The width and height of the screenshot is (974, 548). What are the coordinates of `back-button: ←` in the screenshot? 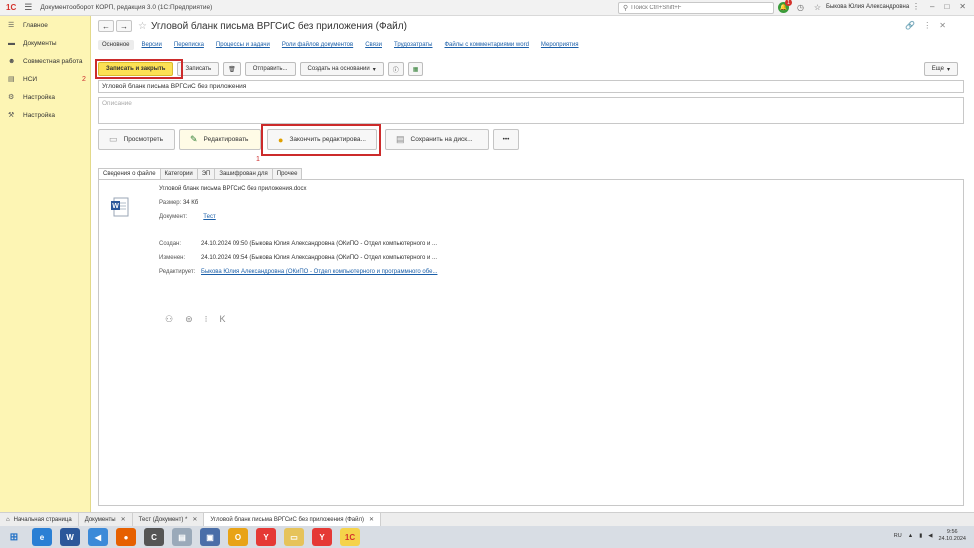 It's located at (106, 26).